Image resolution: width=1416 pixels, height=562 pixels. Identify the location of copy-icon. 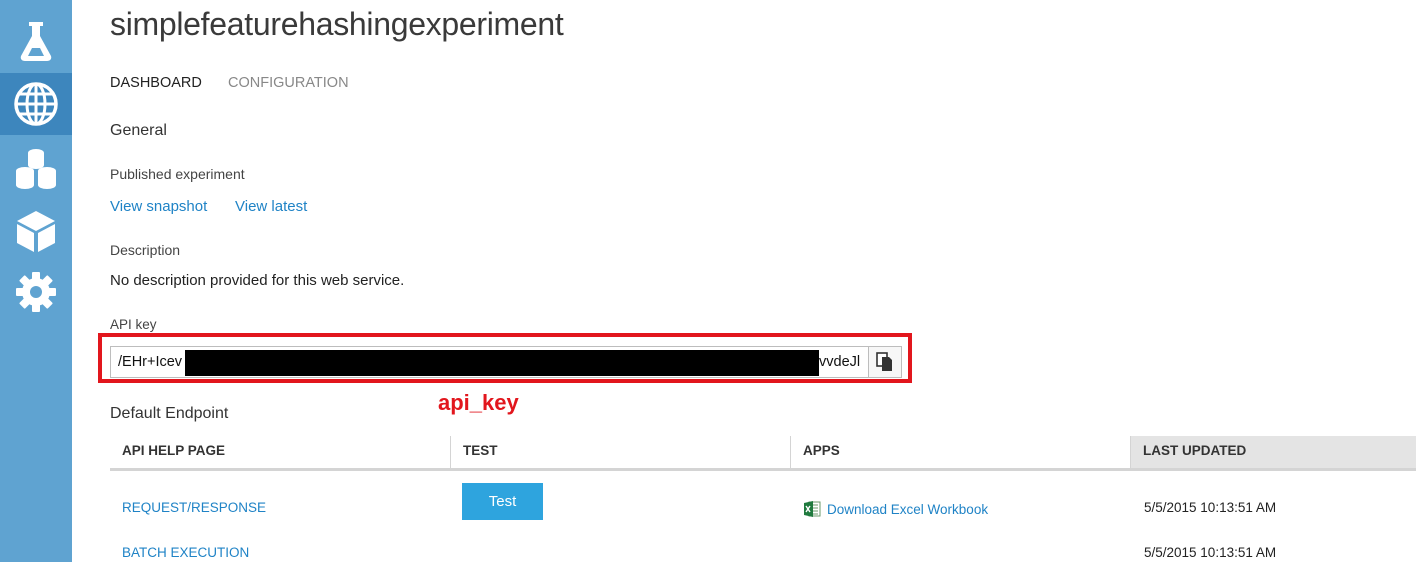
(884, 361).